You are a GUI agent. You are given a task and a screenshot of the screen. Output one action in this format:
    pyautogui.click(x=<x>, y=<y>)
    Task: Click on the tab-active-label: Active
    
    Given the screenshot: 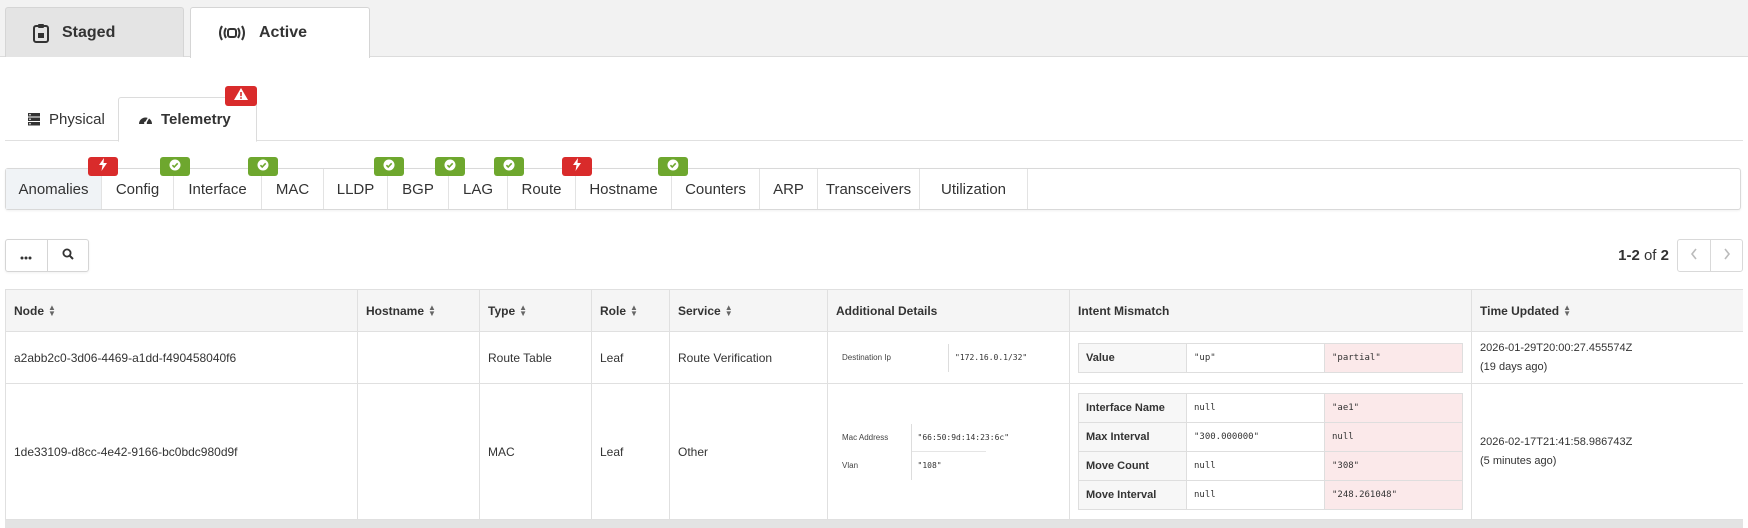 What is the action you would take?
    pyautogui.click(x=283, y=32)
    